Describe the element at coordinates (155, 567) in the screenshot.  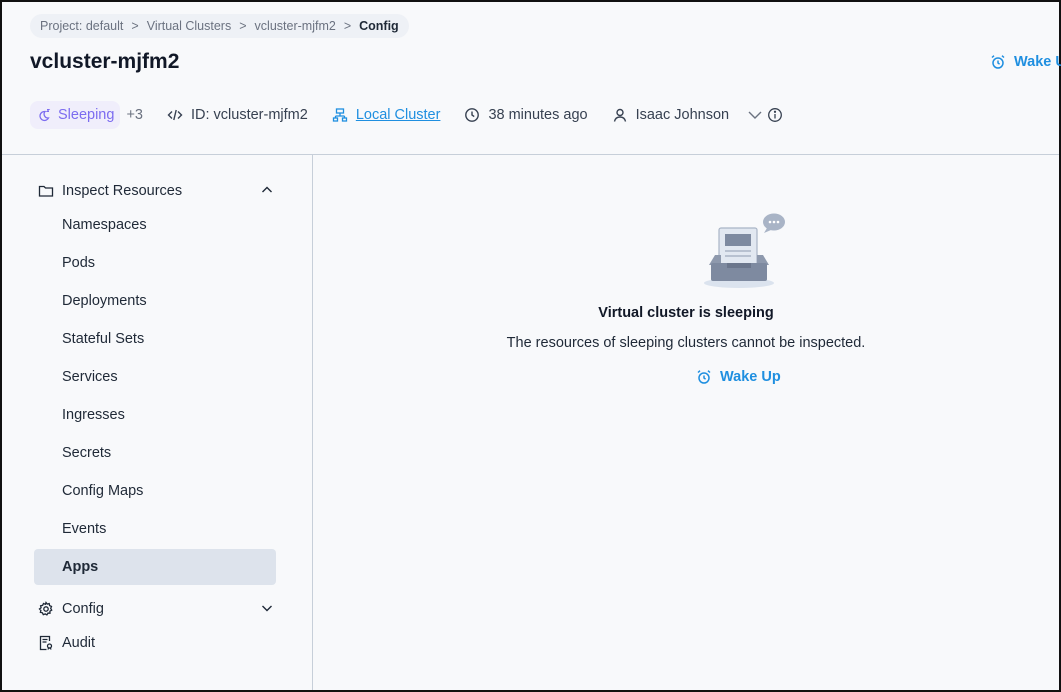
I see `sidebar-item-apps: Apps` at that location.